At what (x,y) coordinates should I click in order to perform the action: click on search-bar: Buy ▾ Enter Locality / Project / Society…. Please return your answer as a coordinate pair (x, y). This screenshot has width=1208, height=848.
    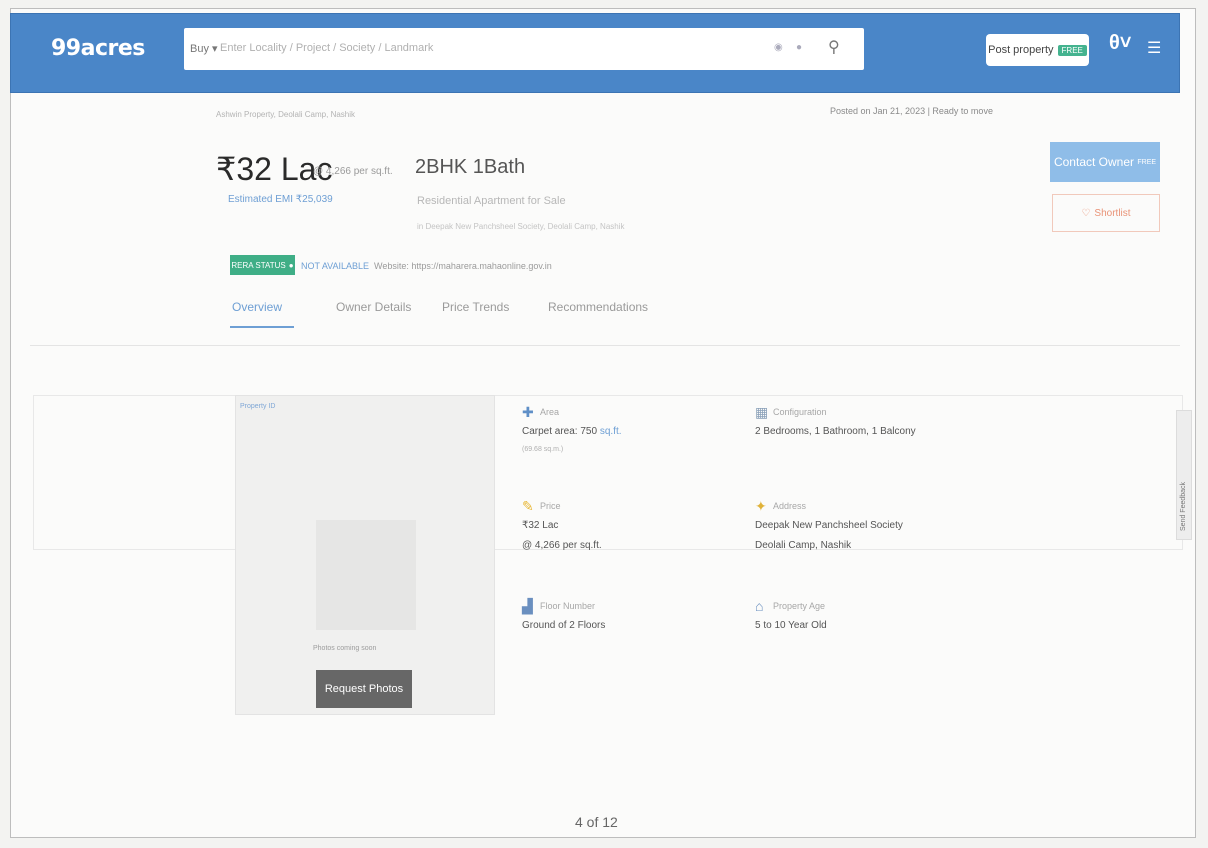
    Looking at the image, I should click on (524, 49).